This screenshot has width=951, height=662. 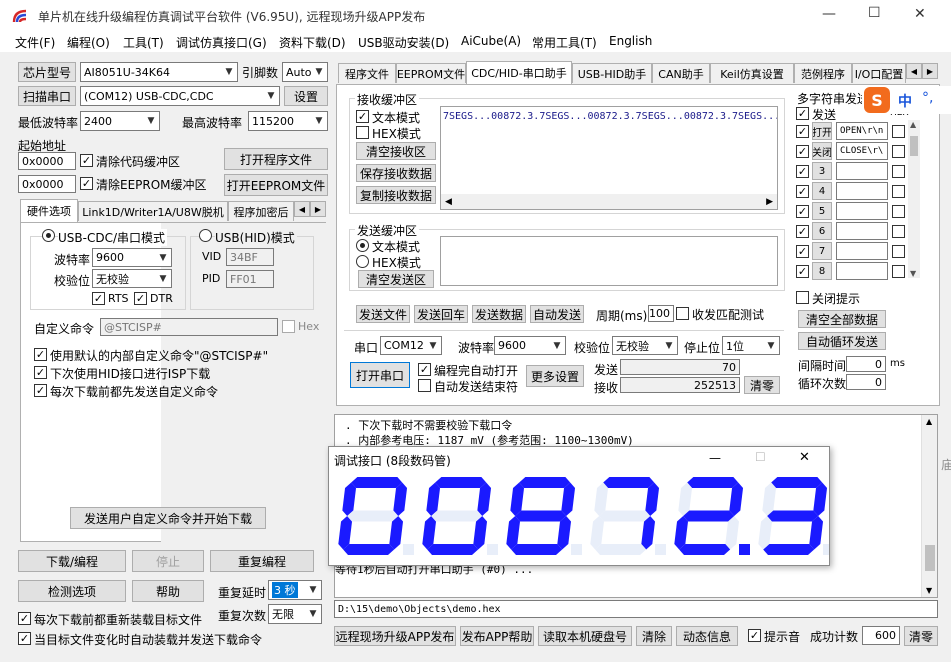 What do you see at coordinates (879, 73) in the screenshot?
I see `tab-io-config: I/O口配置` at bounding box center [879, 73].